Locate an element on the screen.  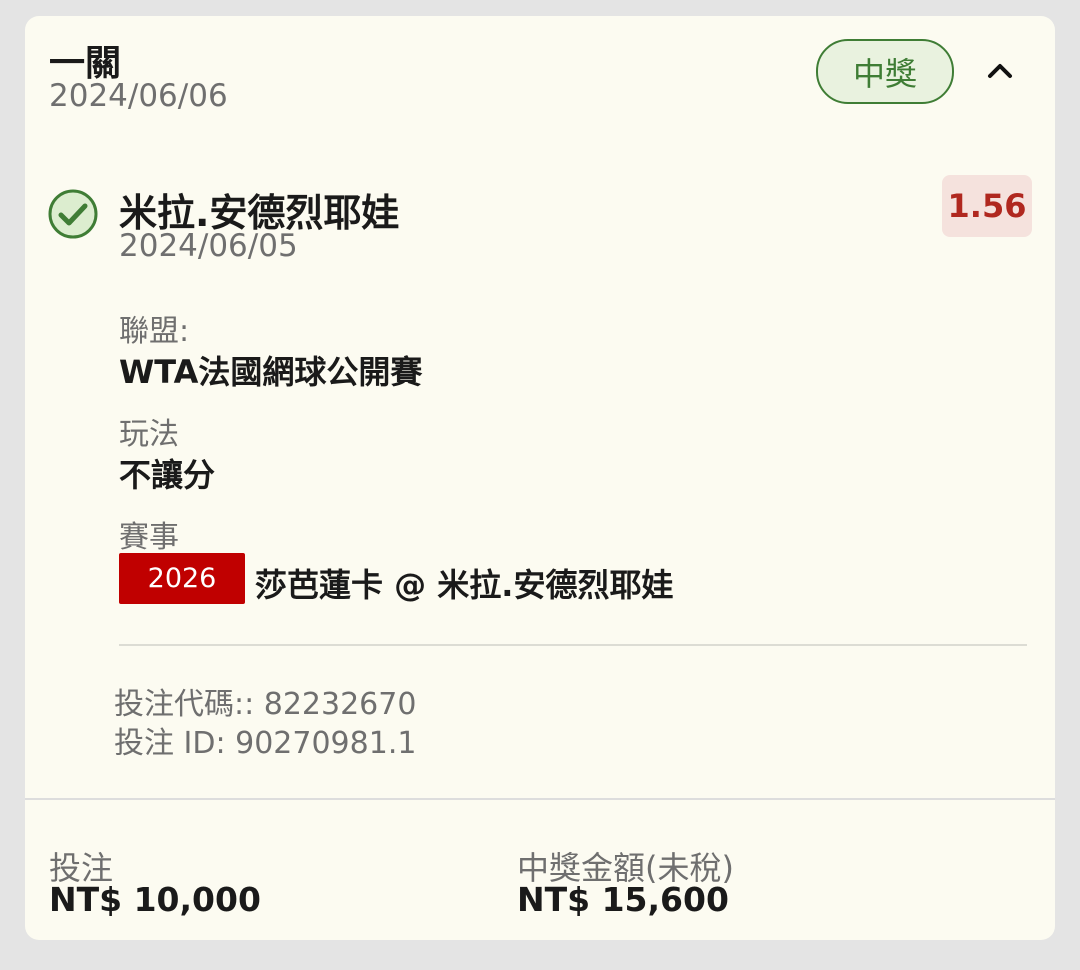
check-circle-icon is located at coordinates (73, 214).